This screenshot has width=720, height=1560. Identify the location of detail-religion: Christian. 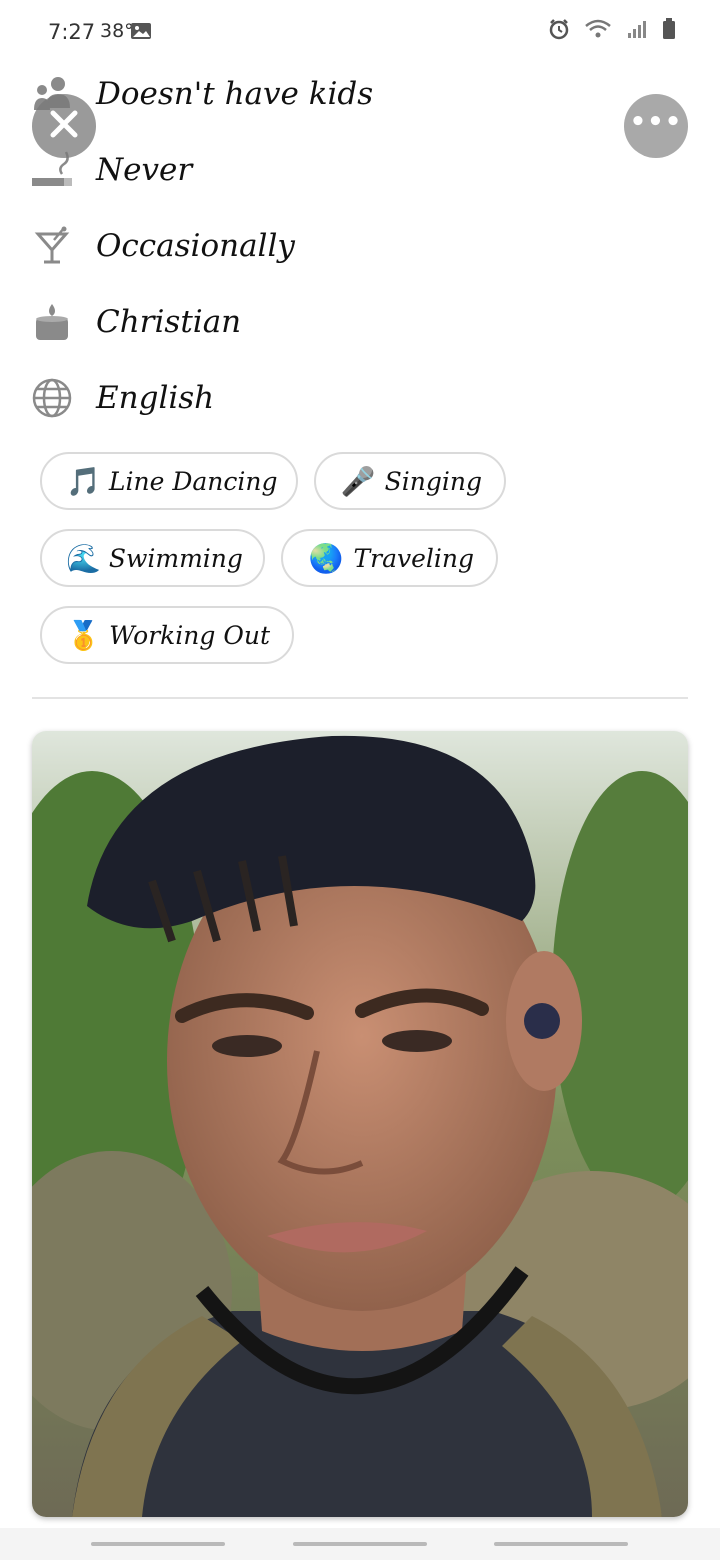
(136, 322).